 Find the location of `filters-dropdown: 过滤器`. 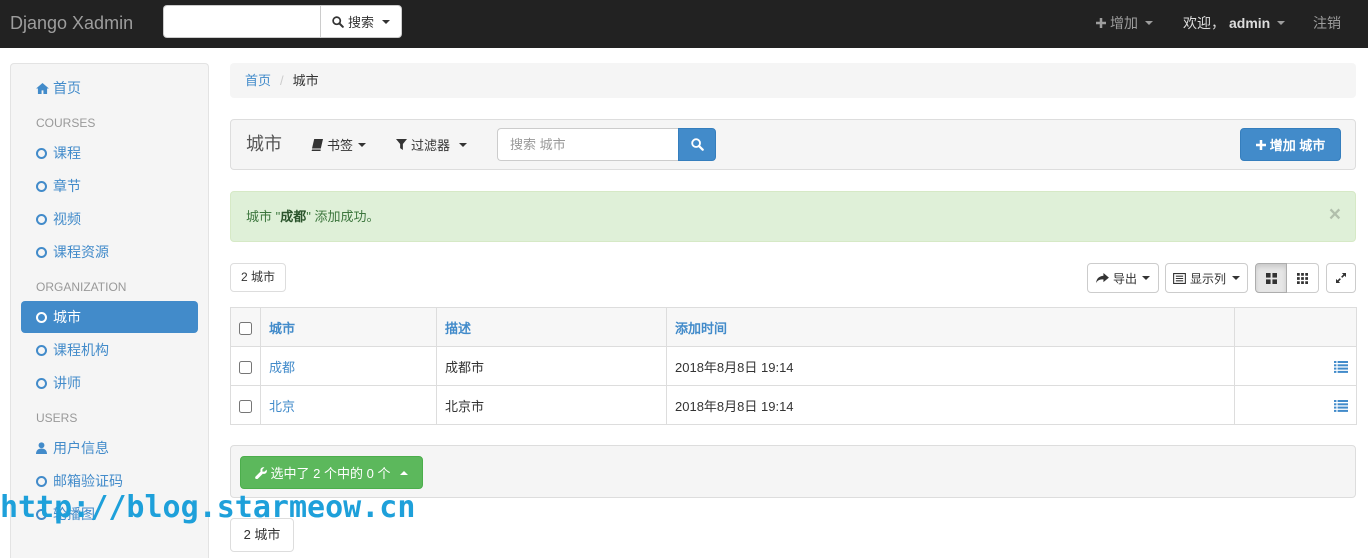

filters-dropdown: 过滤器 is located at coordinates (432, 144).